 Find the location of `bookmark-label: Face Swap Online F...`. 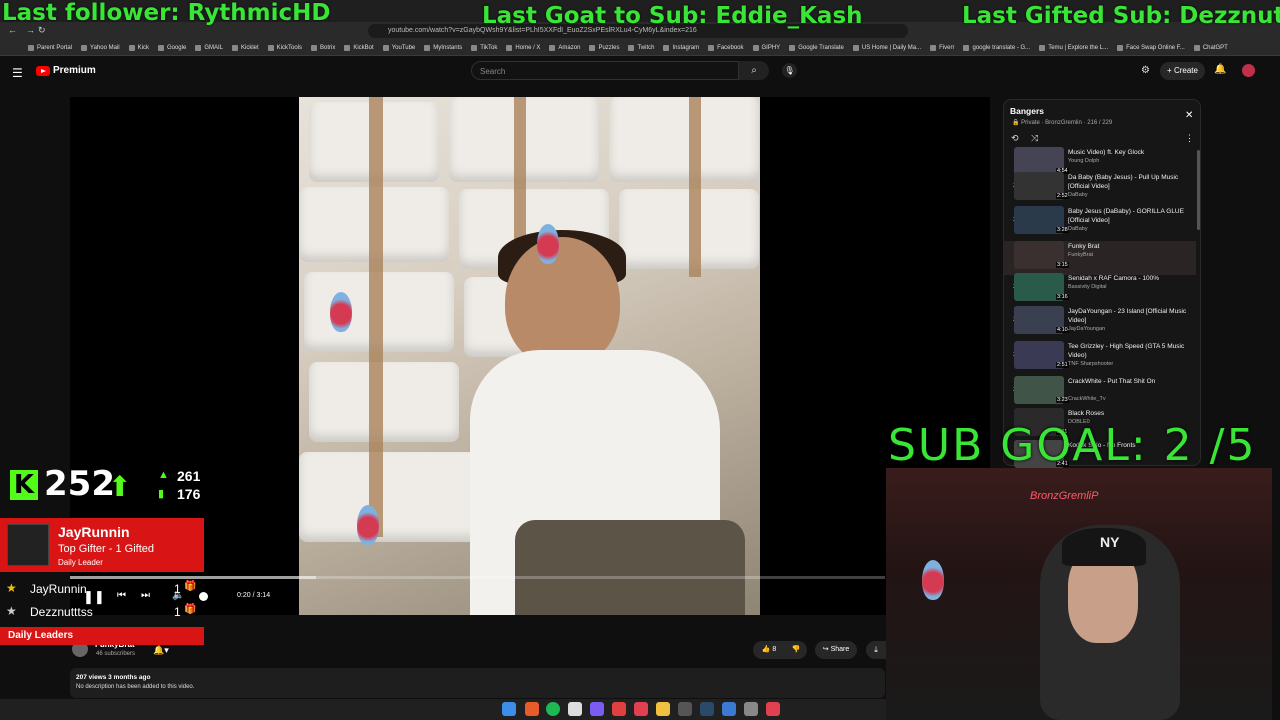

bookmark-label: Face Swap Online F... is located at coordinates (1155, 47).